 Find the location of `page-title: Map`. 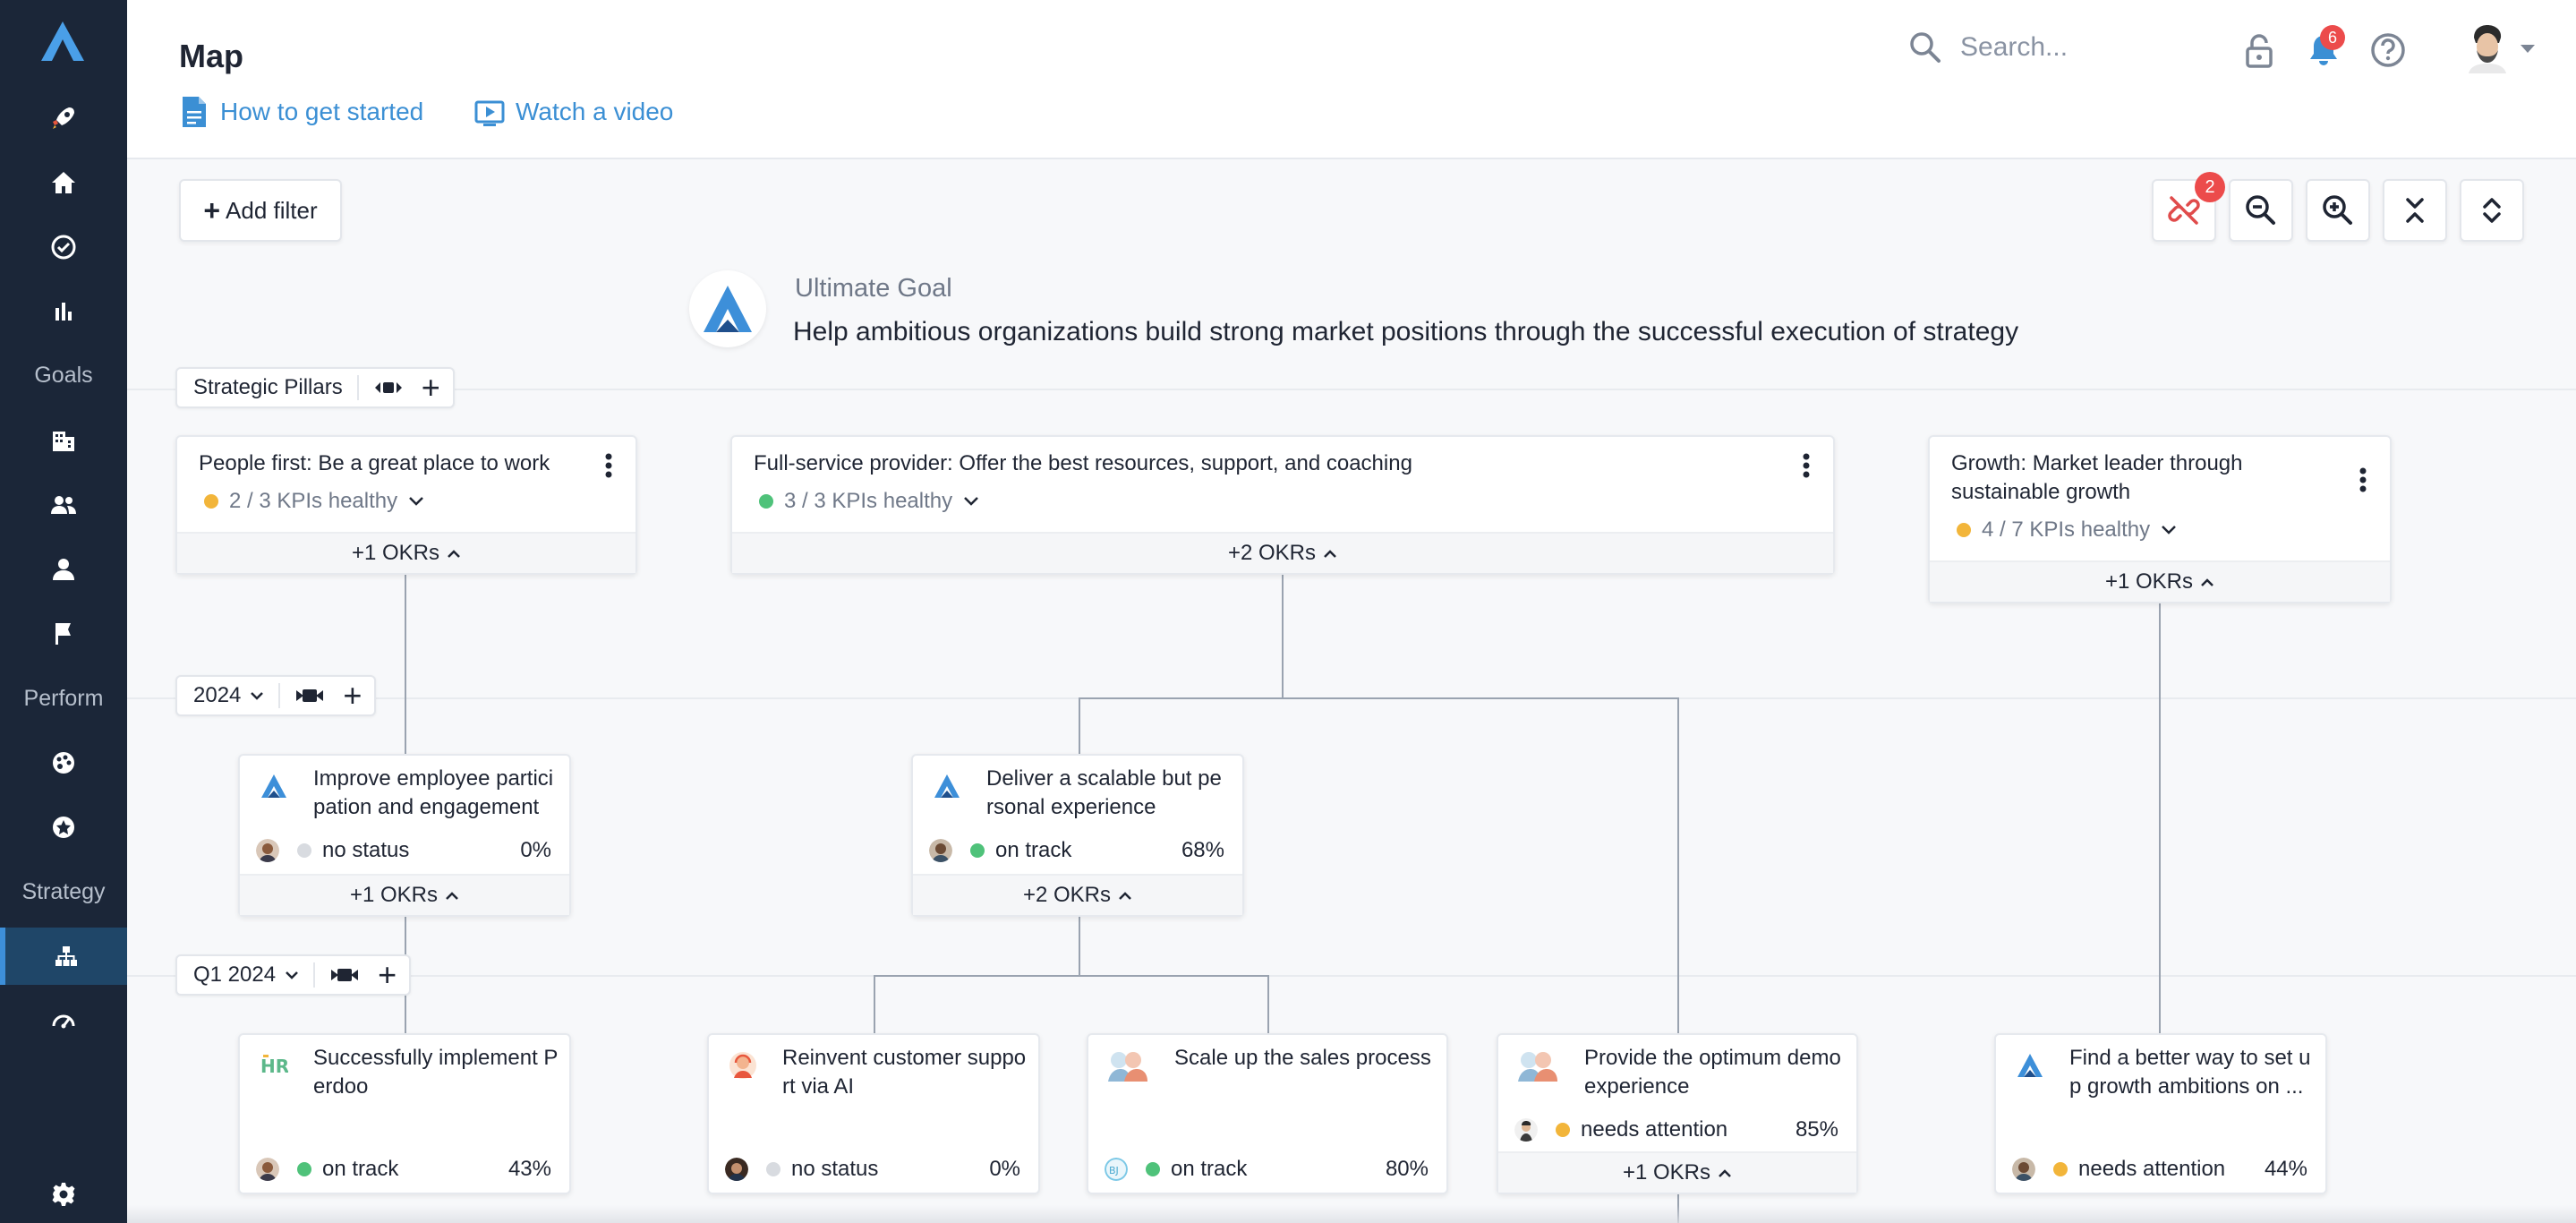

page-title: Map is located at coordinates (211, 56).